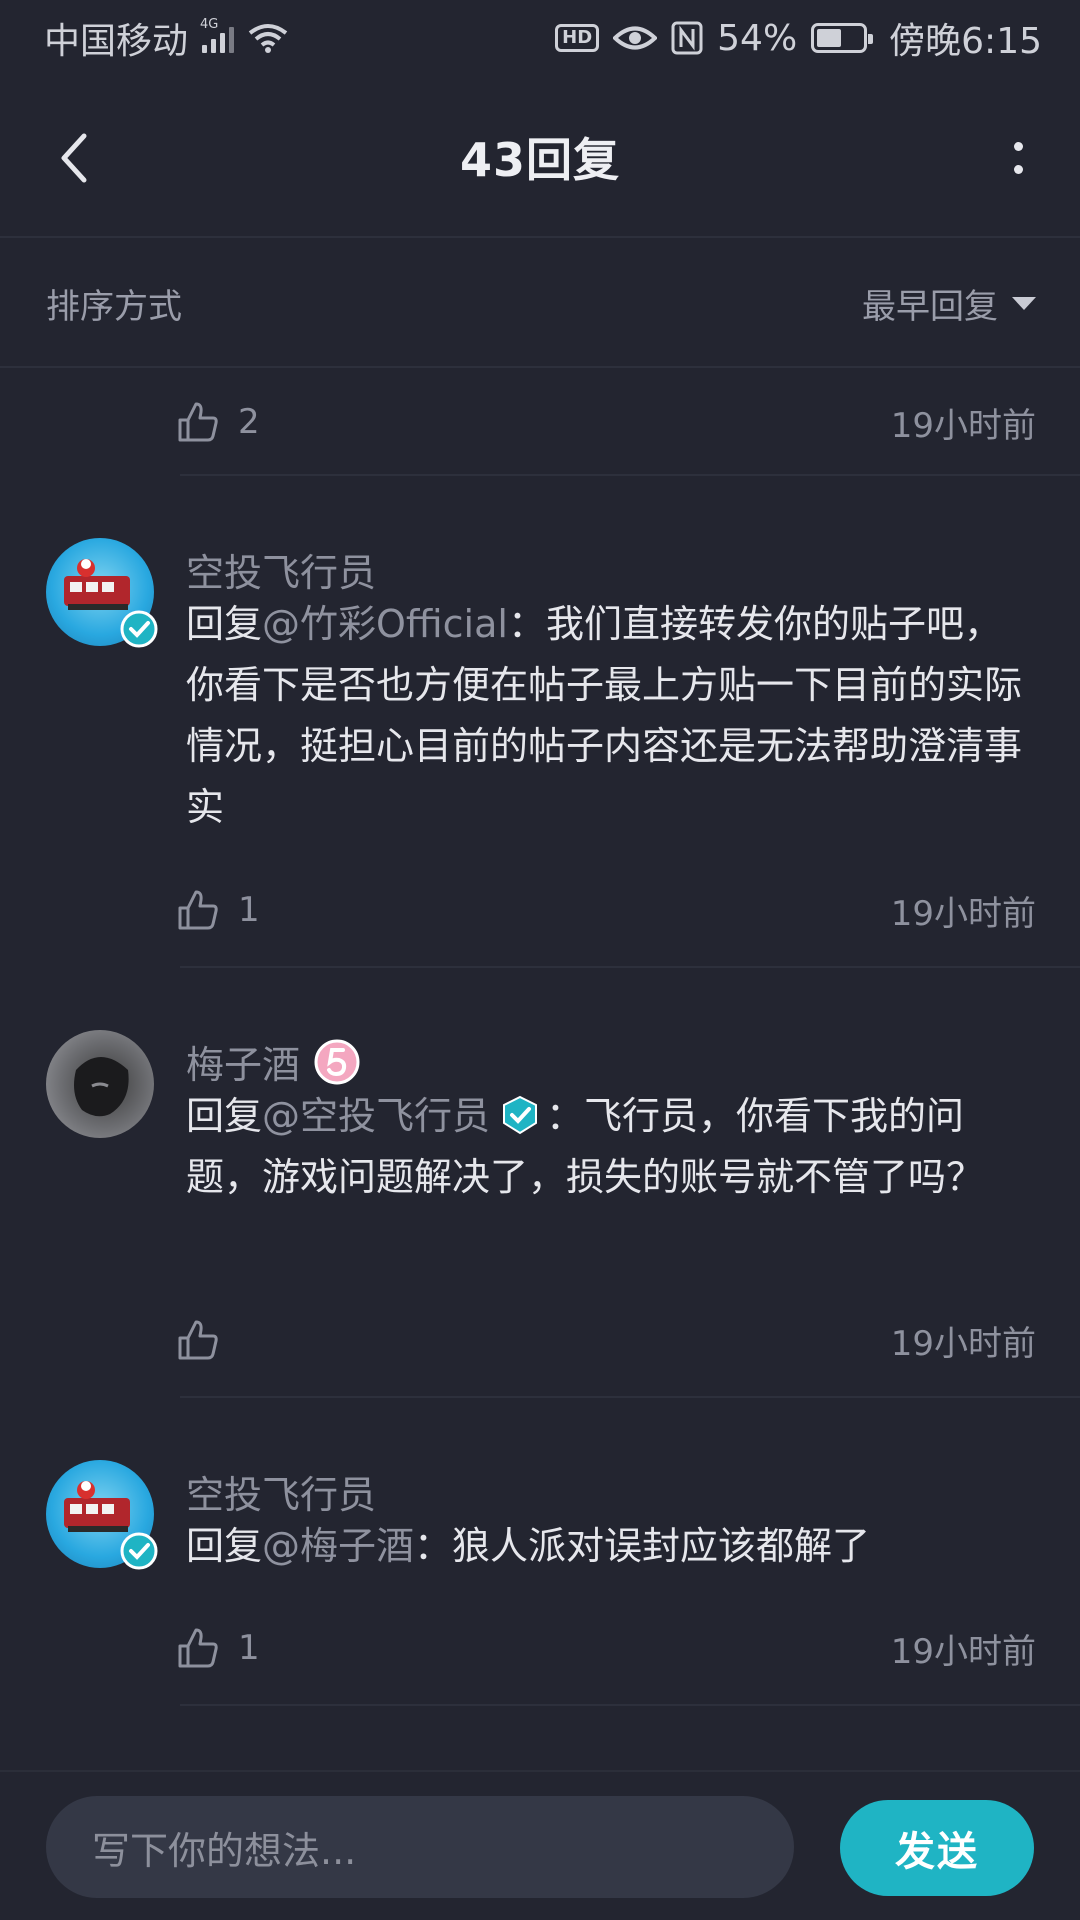 The image size is (1080, 1920). Describe the element at coordinates (842, 38) in the screenshot. I see `battery-icon` at that location.